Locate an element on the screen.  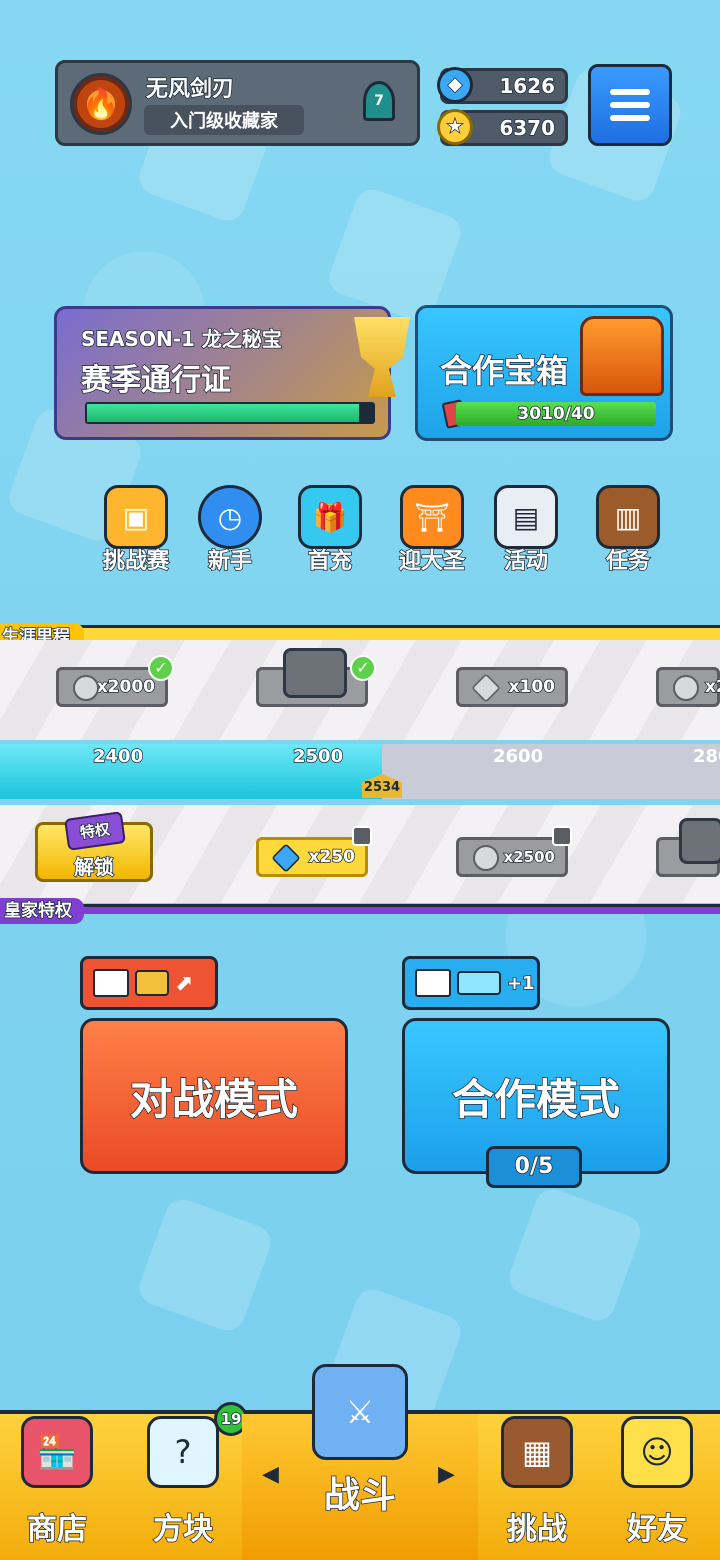
bottom-nav: 🏪 商店 ? 方块 19 ⚔ 战斗 ▦ 挑战 ☺ 好友 is located at coordinates (360, 1462).